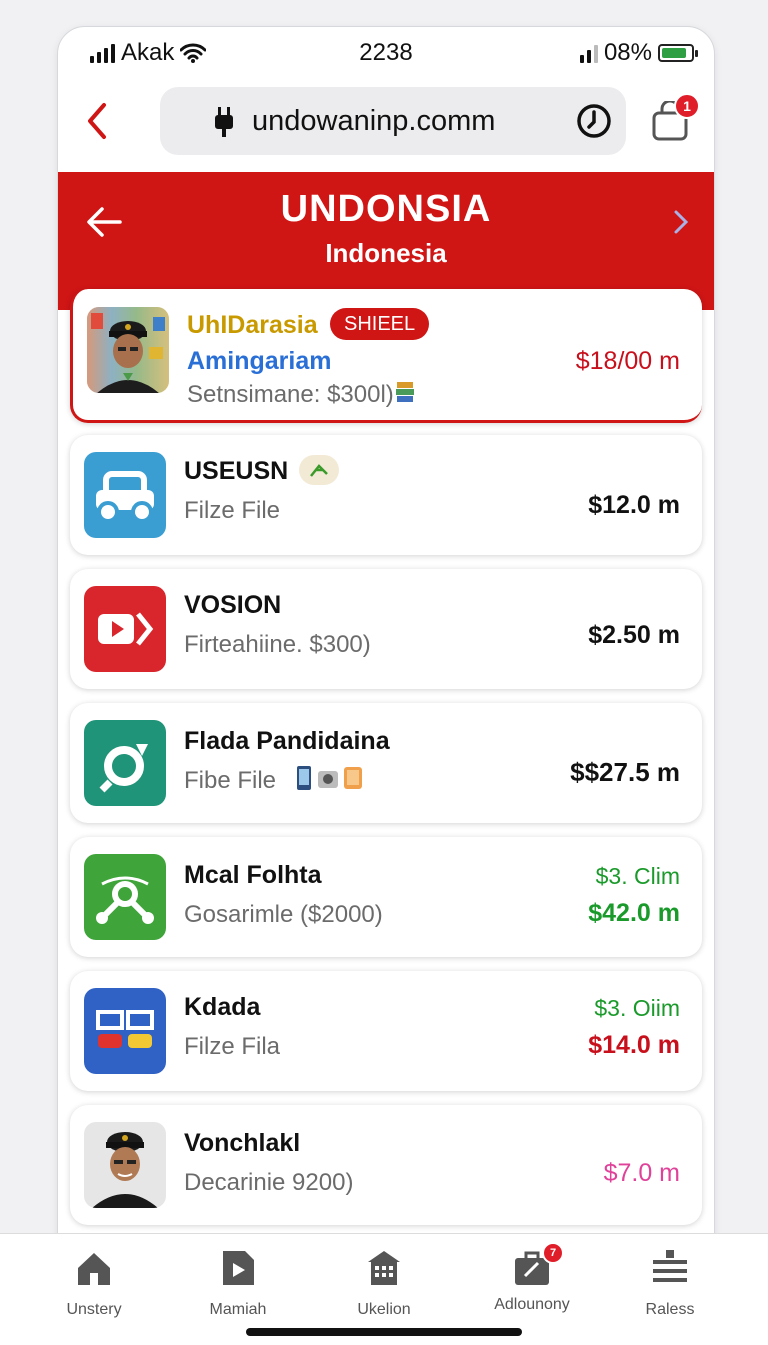  What do you see at coordinates (94, 1309) in the screenshot?
I see `tab-label: Unstery` at bounding box center [94, 1309].